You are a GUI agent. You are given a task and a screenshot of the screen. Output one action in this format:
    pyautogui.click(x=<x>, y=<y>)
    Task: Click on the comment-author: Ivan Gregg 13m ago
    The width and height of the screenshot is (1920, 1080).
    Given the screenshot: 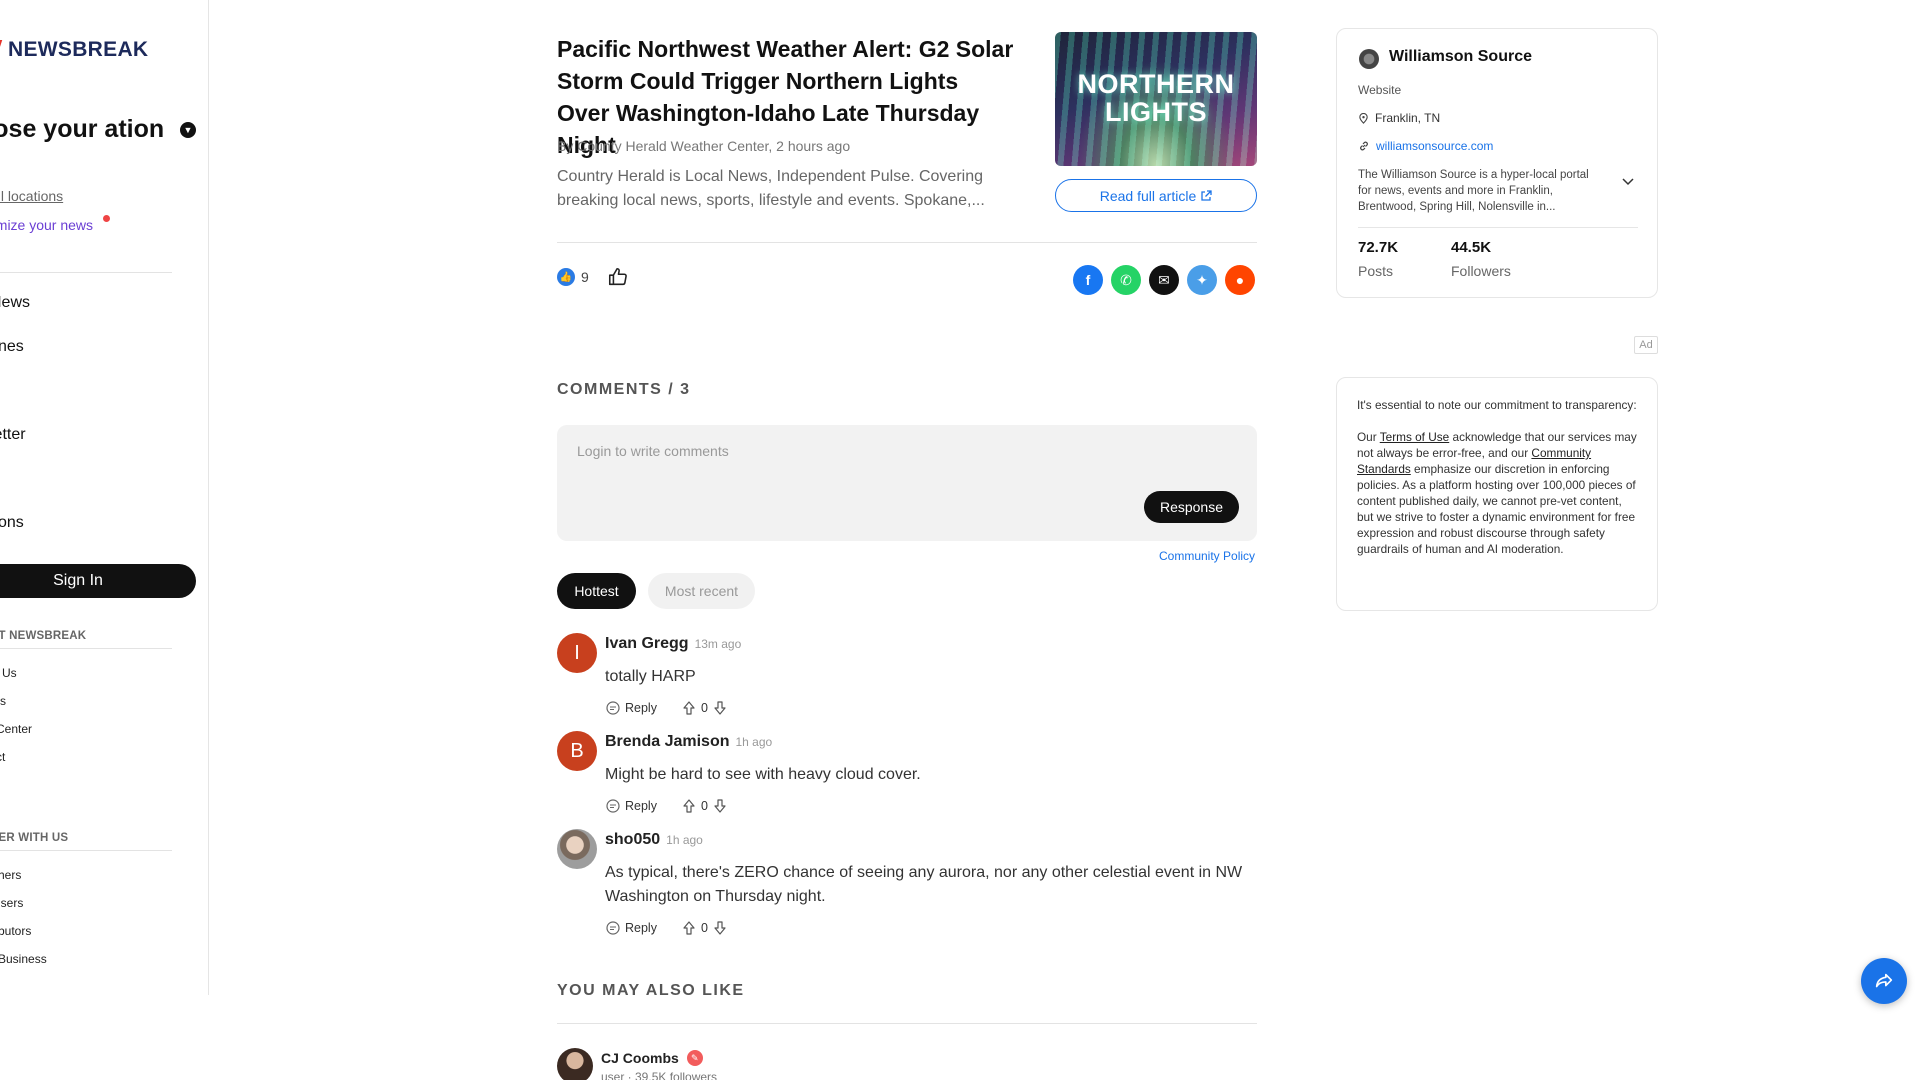 What is the action you would take?
    pyautogui.click(x=673, y=644)
    